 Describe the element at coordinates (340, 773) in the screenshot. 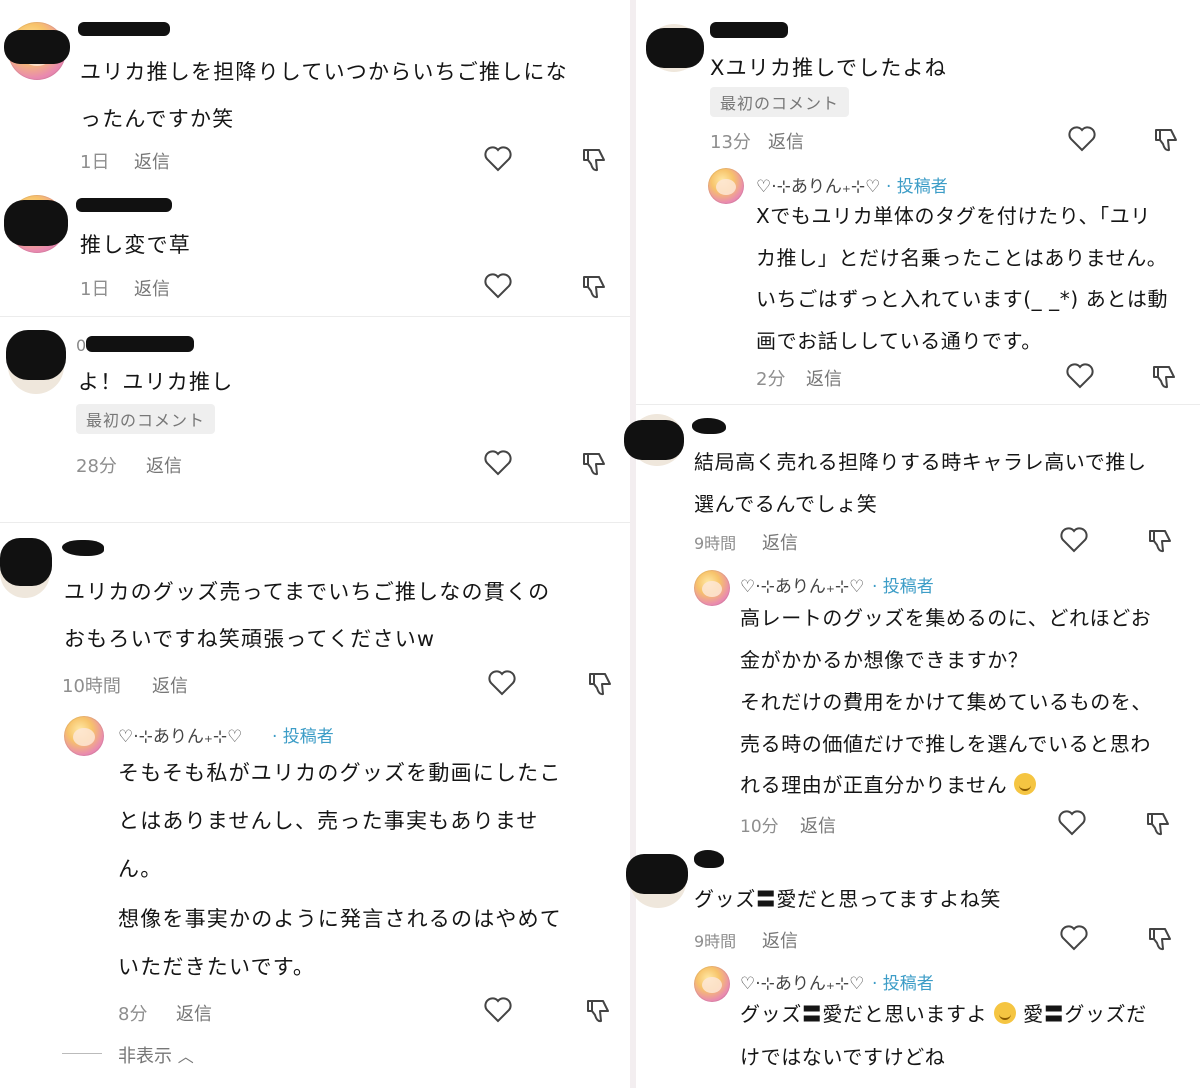

I see `reply-text: そもそも私がユリカのグッズを動画にしたこ` at that location.